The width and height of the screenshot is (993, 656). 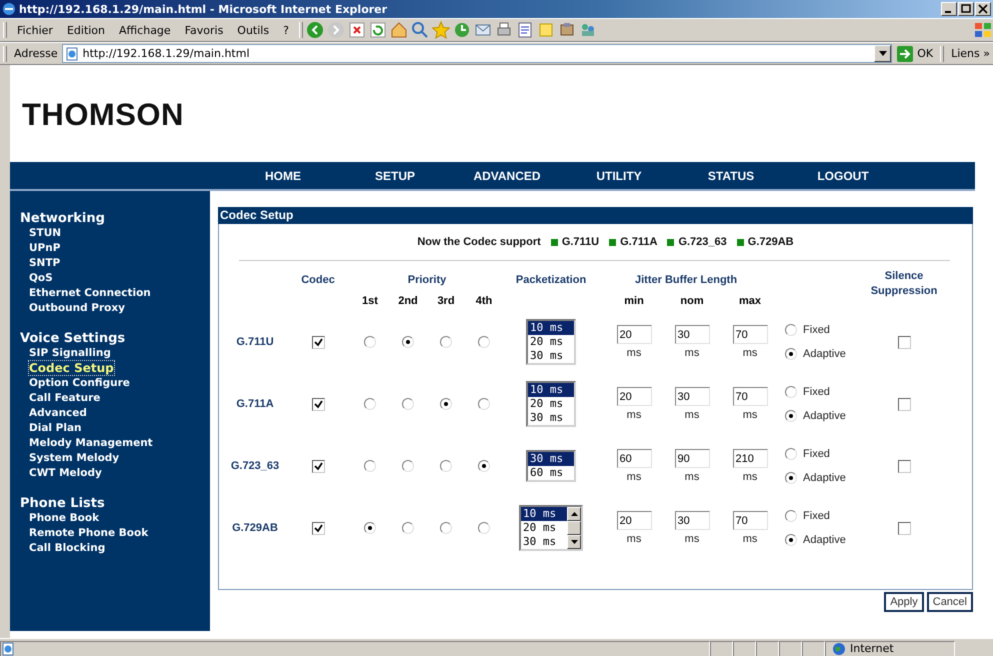 I want to click on sidebar-item: Dial Plan, so click(x=55, y=428).